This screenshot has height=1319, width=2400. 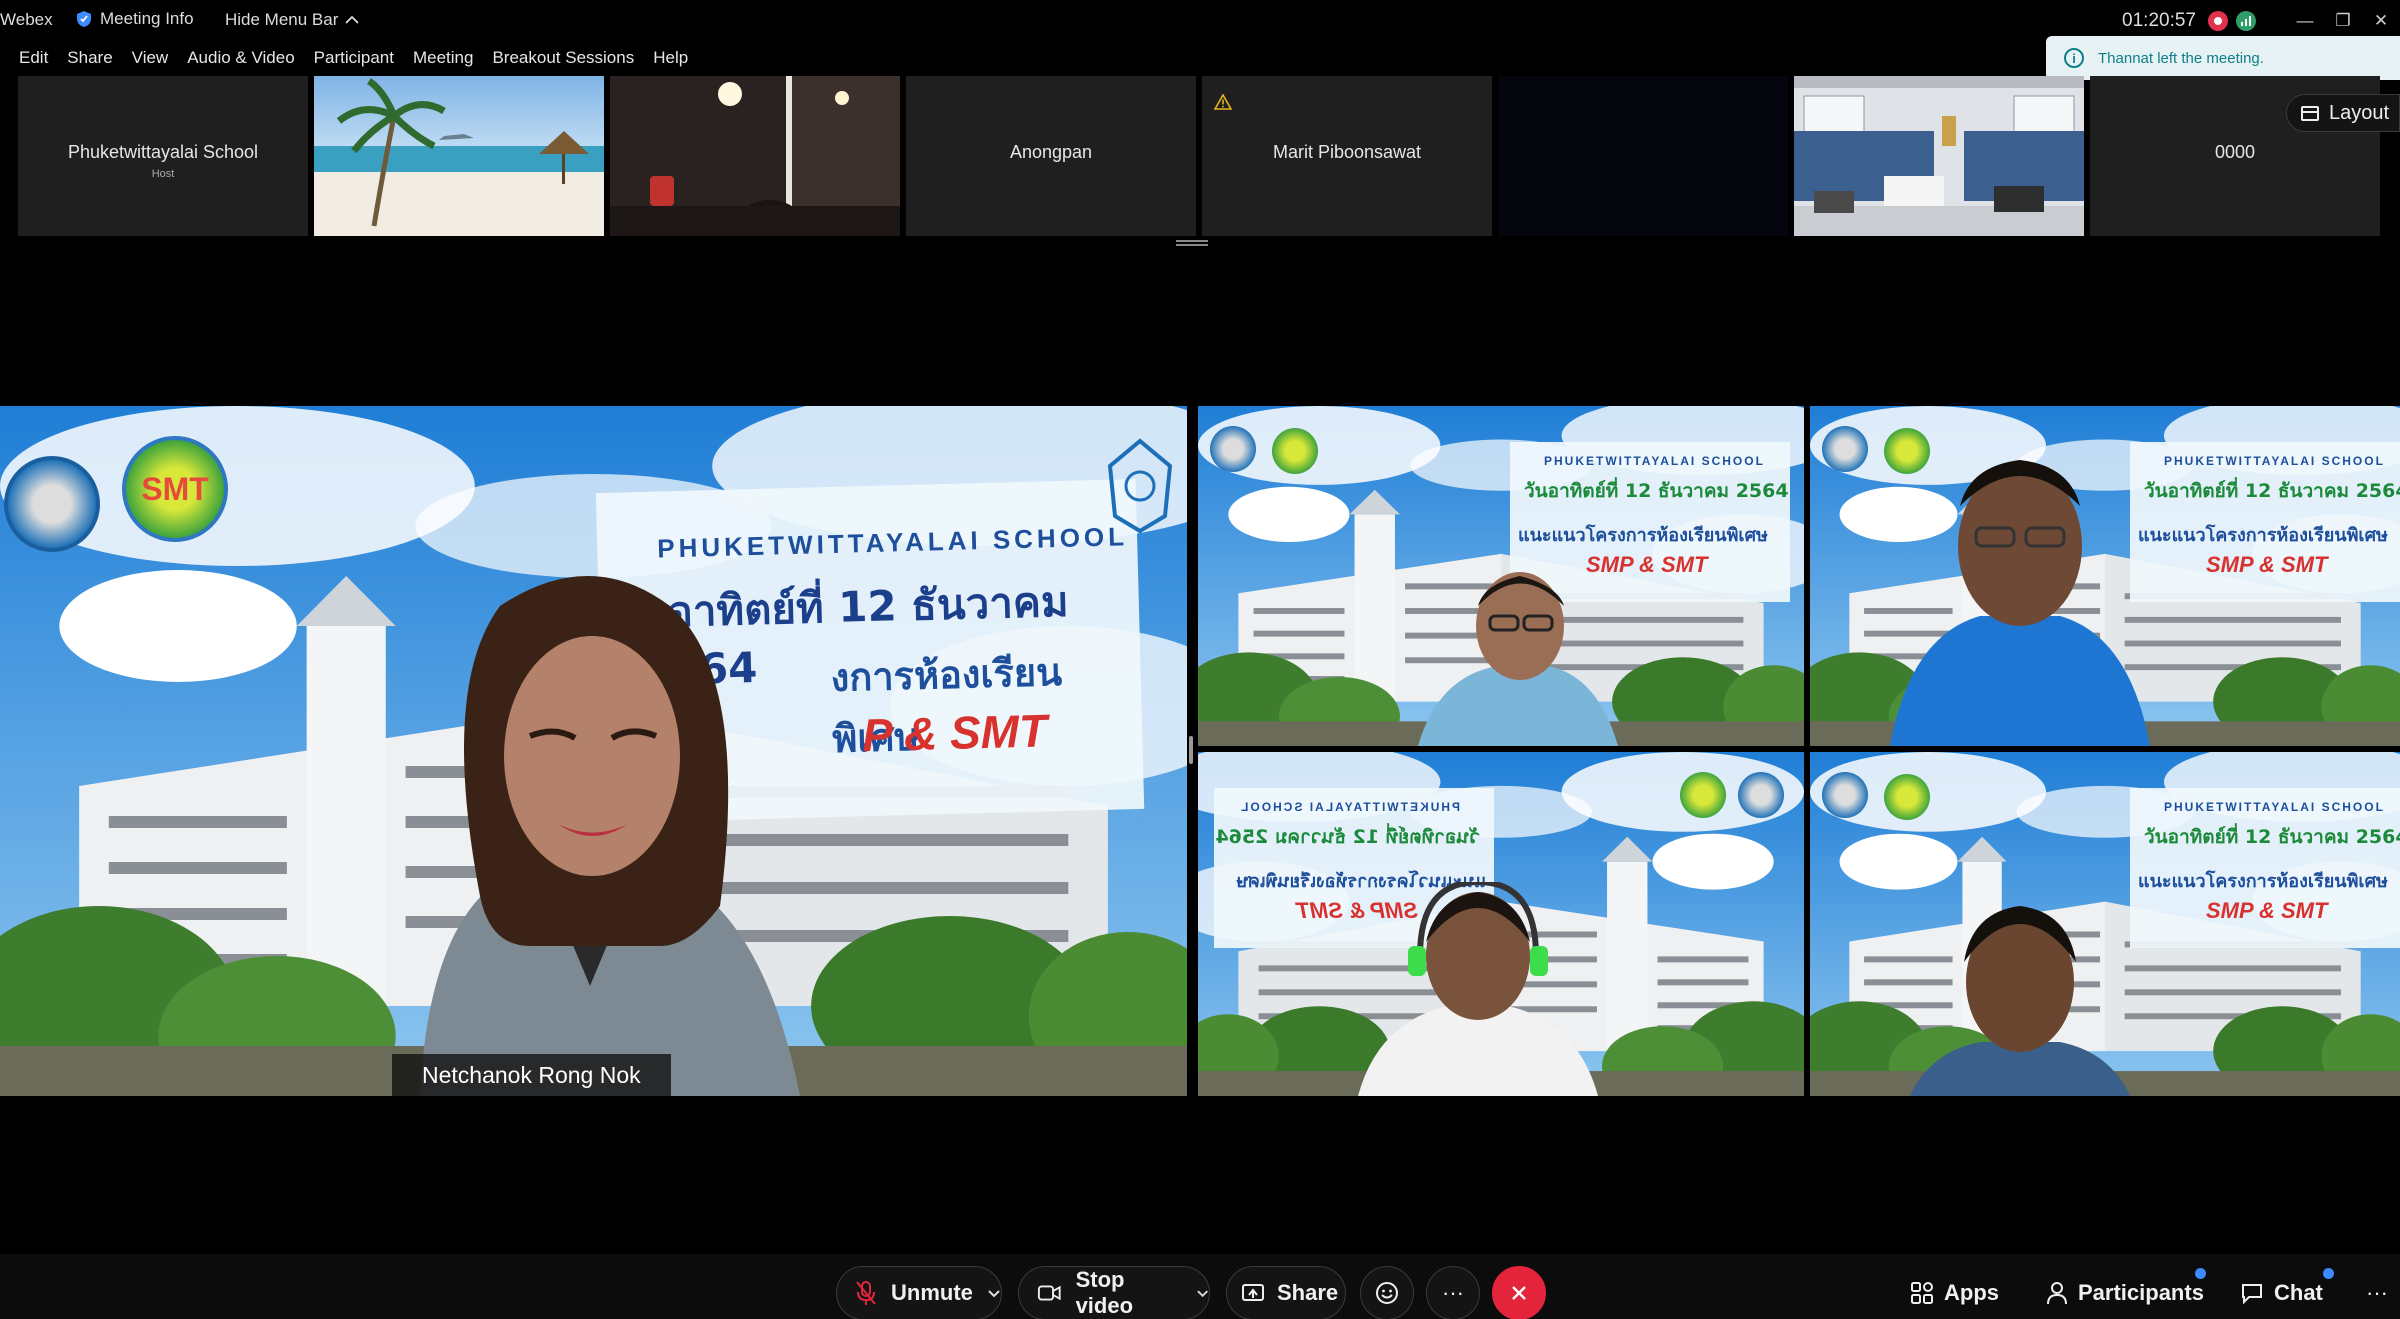 I want to click on hide-menu-bar-label: Hide Menu Bar, so click(x=282, y=19).